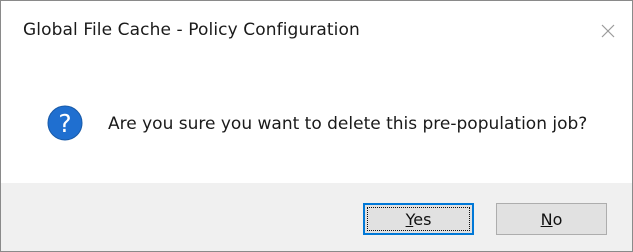 This screenshot has width=633, height=252. Describe the element at coordinates (608, 31) in the screenshot. I see `close-icon` at that location.